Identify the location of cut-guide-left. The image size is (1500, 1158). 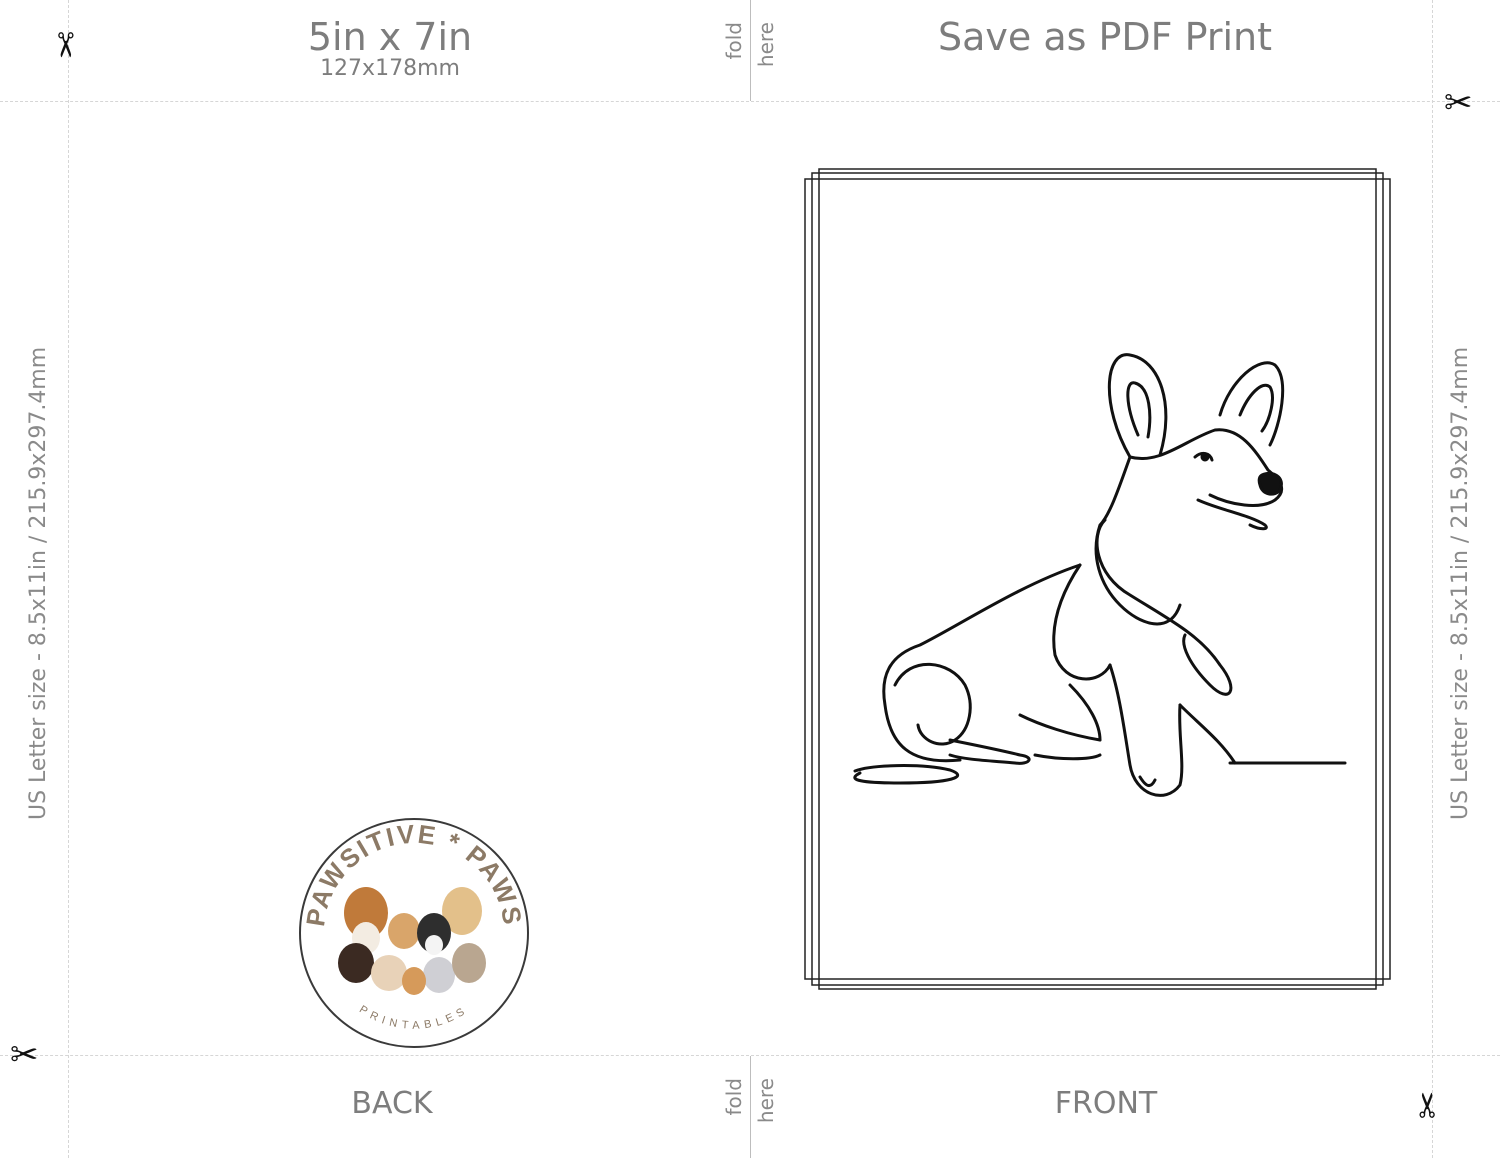
(68, 579).